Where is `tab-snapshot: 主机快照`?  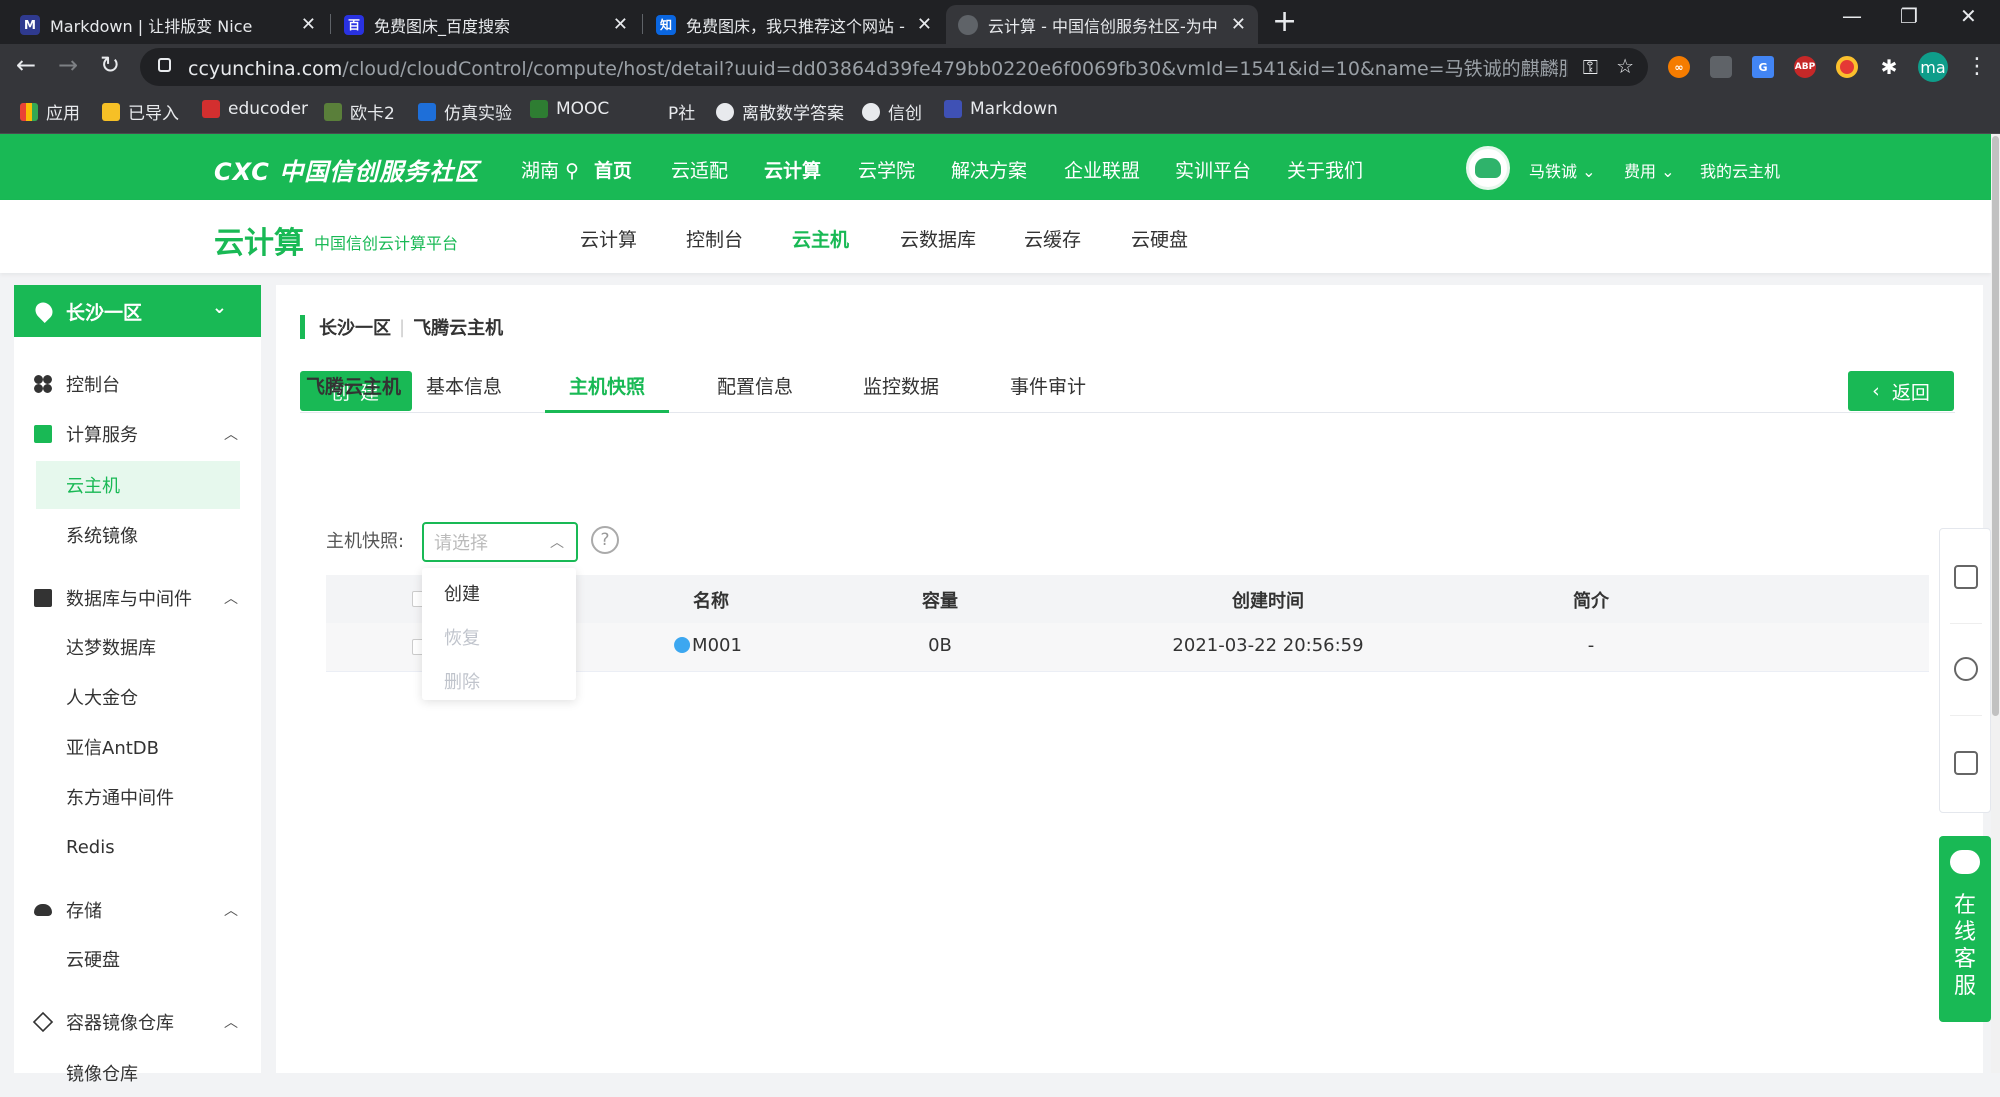 tab-snapshot: 主机快照 is located at coordinates (607, 392).